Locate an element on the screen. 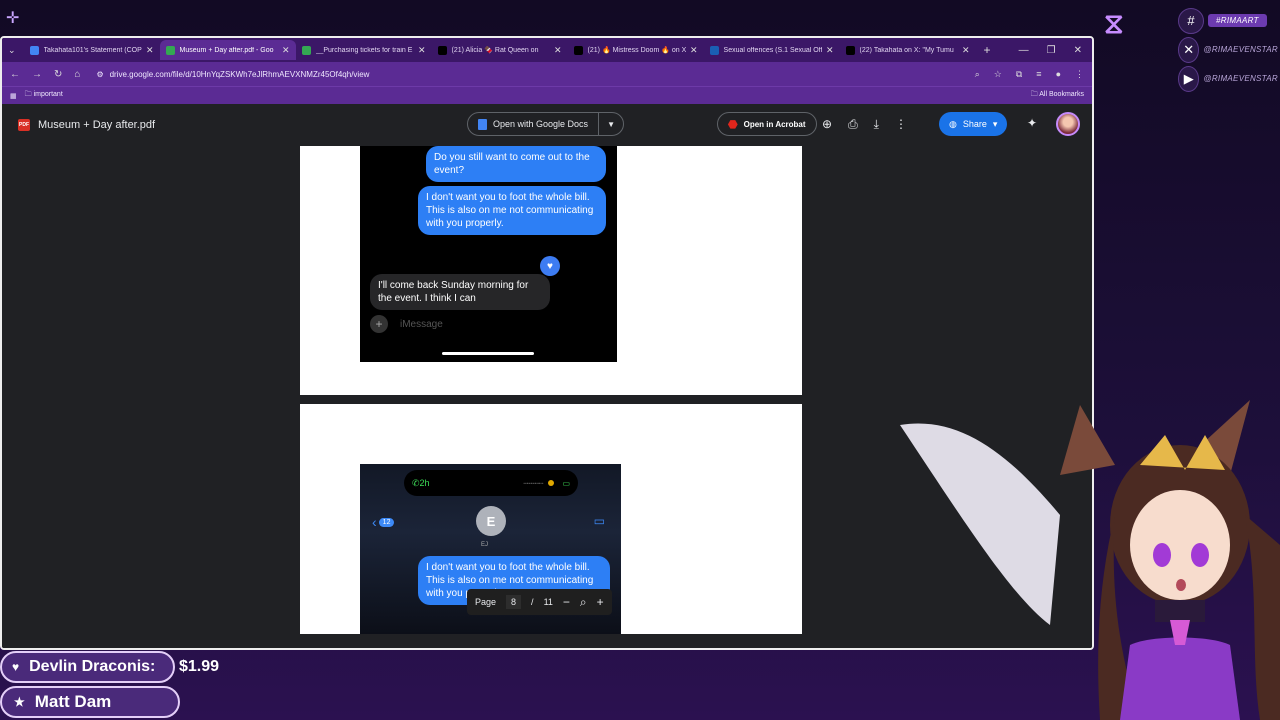 The width and height of the screenshot is (1280, 720). extension-icon: ≡ is located at coordinates (1038, 74).